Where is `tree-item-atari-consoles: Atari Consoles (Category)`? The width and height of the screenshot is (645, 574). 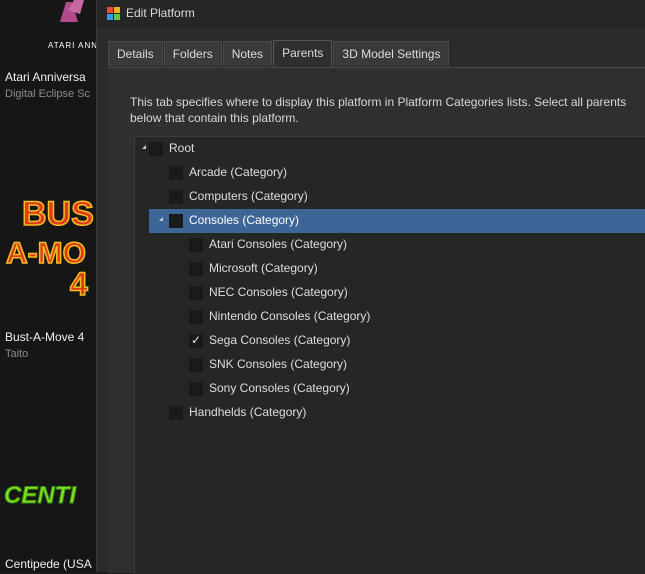 tree-item-atari-consoles: Atari Consoles (Category) is located at coordinates (390, 245).